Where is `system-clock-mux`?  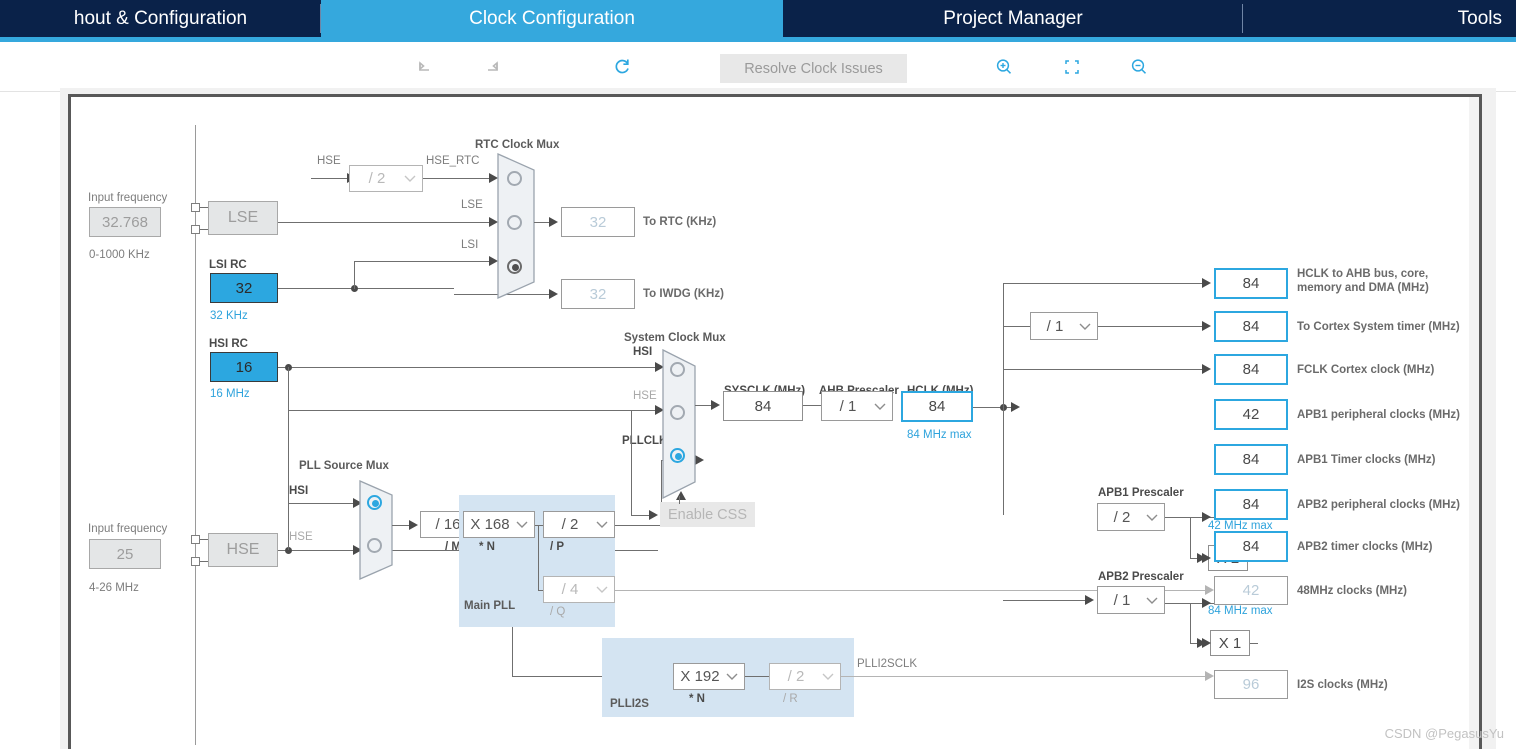
system-clock-mux is located at coordinates (679, 424).